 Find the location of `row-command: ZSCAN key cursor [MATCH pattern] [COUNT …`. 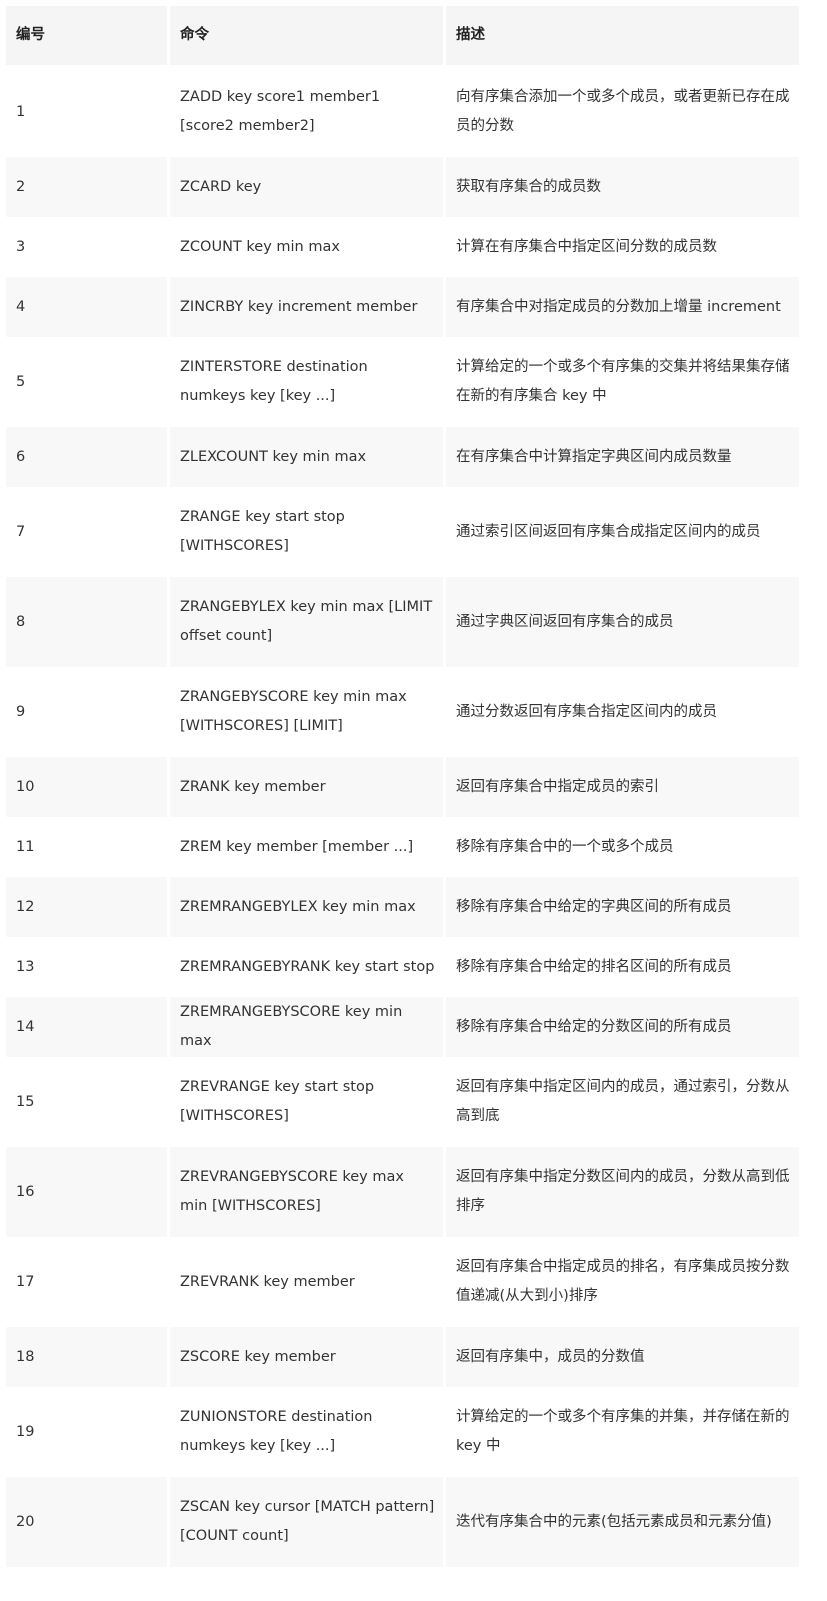

row-command: ZSCAN key cursor [MATCH pattern] [COUNT … is located at coordinates (308, 1522).